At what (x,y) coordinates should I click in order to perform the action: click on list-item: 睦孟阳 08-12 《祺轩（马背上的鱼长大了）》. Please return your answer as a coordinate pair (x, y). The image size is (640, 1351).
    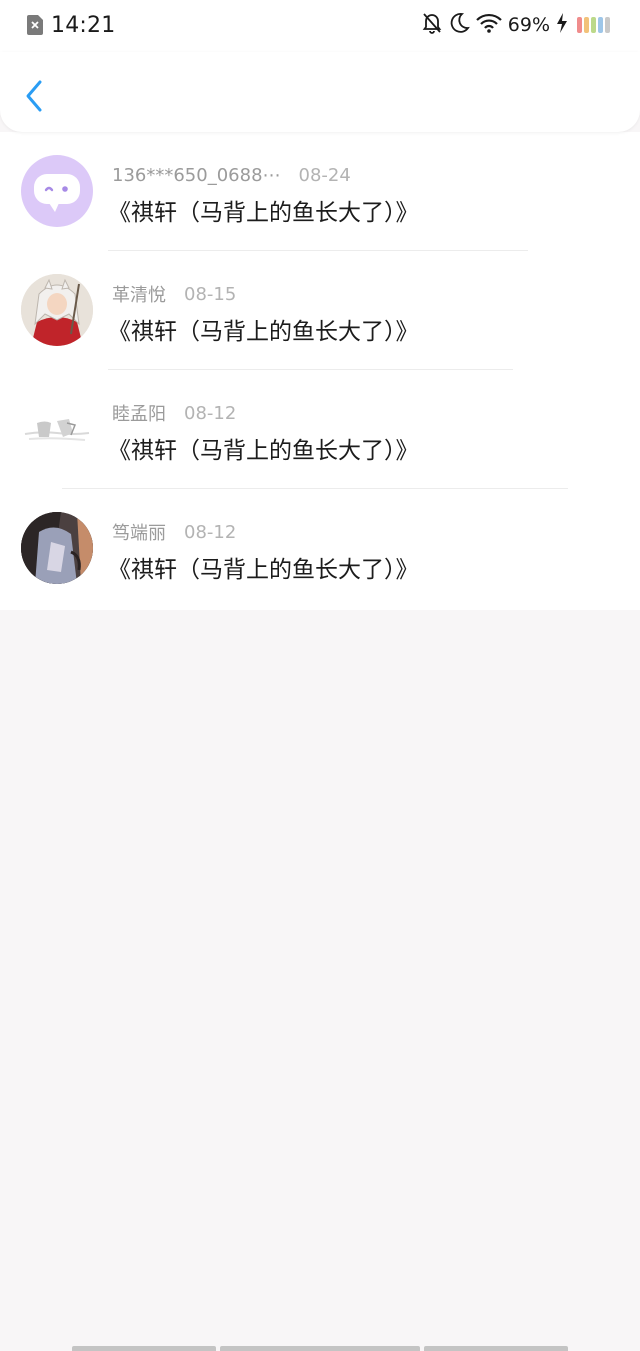
    Looking at the image, I should click on (320, 429).